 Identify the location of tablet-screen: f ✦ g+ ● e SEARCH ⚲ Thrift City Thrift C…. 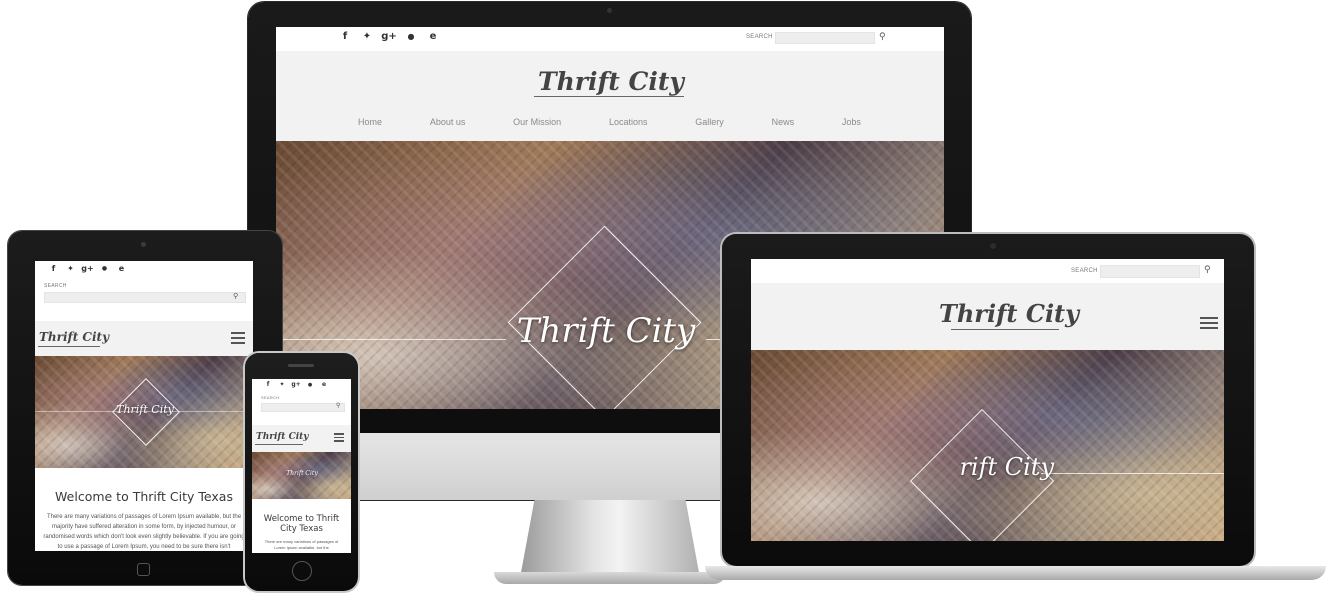
(144, 406).